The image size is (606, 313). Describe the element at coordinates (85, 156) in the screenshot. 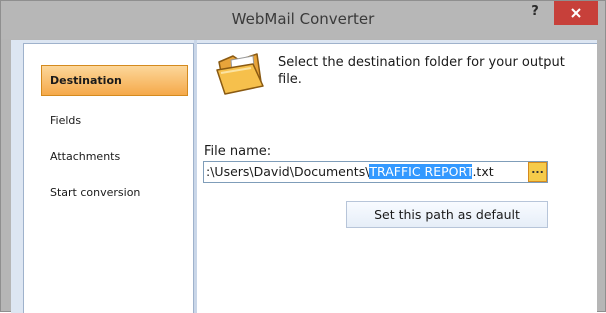

I see `sidebar-item-attachments: Attachments` at that location.